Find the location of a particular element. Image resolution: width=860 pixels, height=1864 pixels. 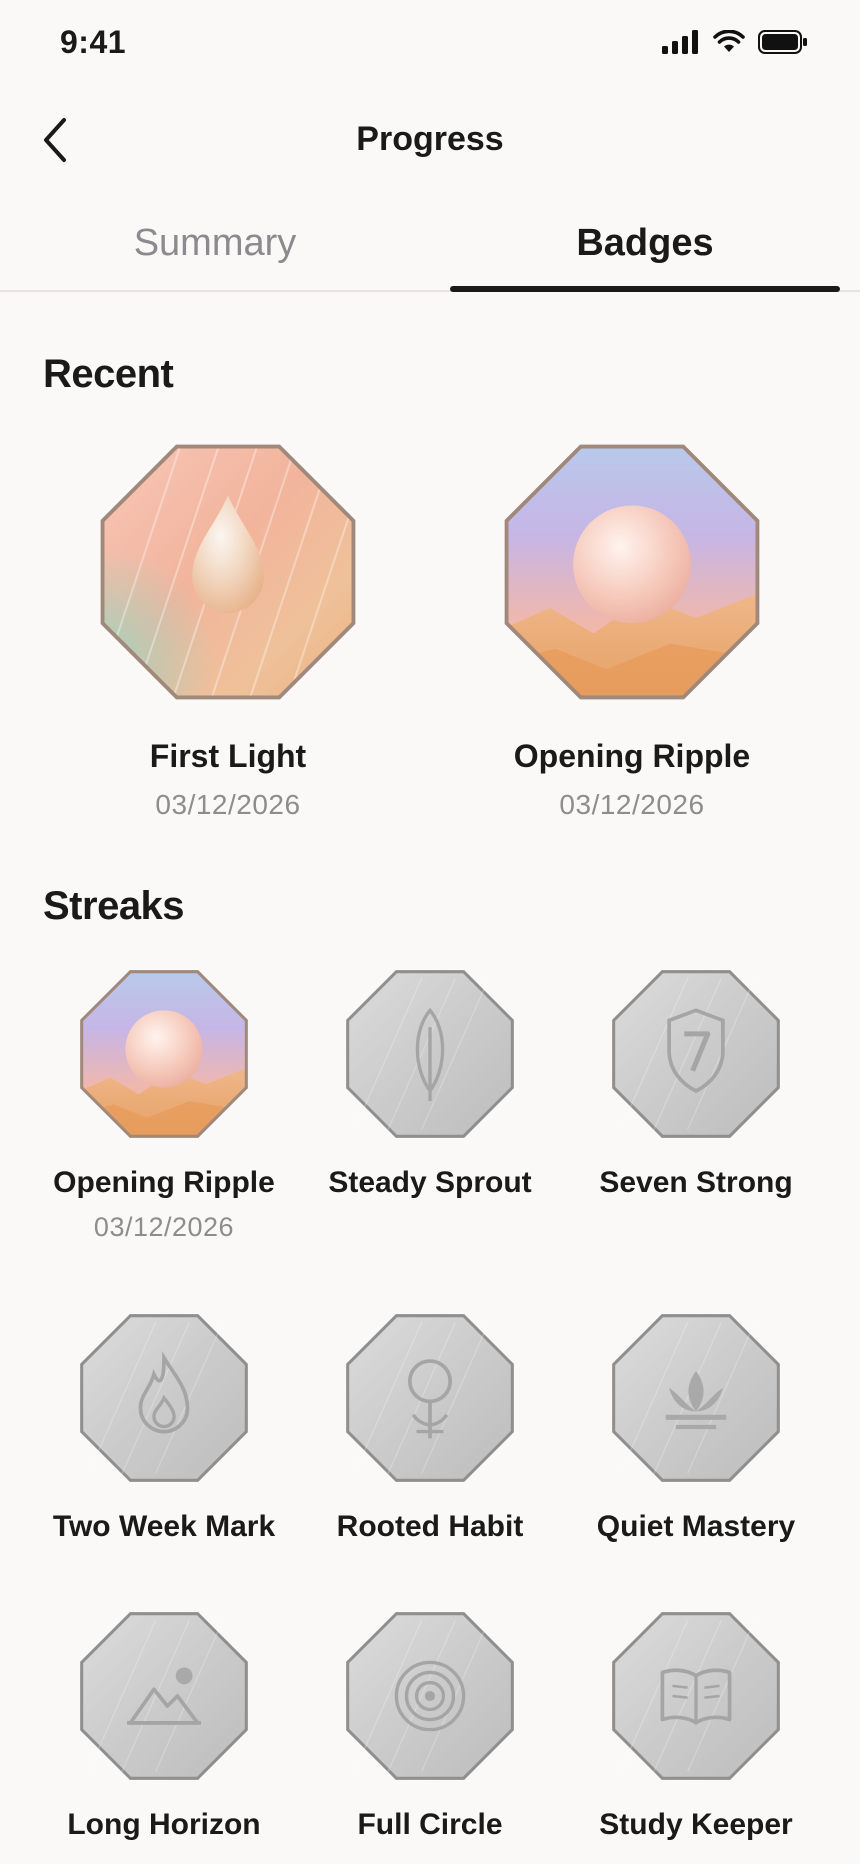

tab-bar: Summary Badges is located at coordinates (430, 253).